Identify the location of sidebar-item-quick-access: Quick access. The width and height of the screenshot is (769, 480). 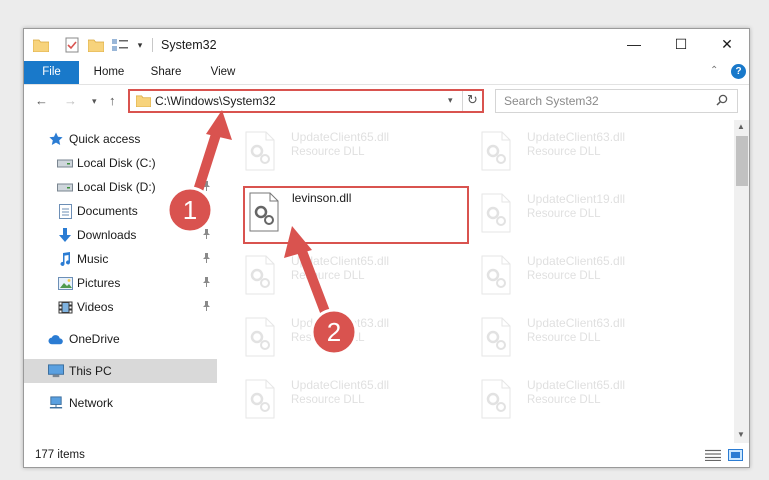
(120, 139).